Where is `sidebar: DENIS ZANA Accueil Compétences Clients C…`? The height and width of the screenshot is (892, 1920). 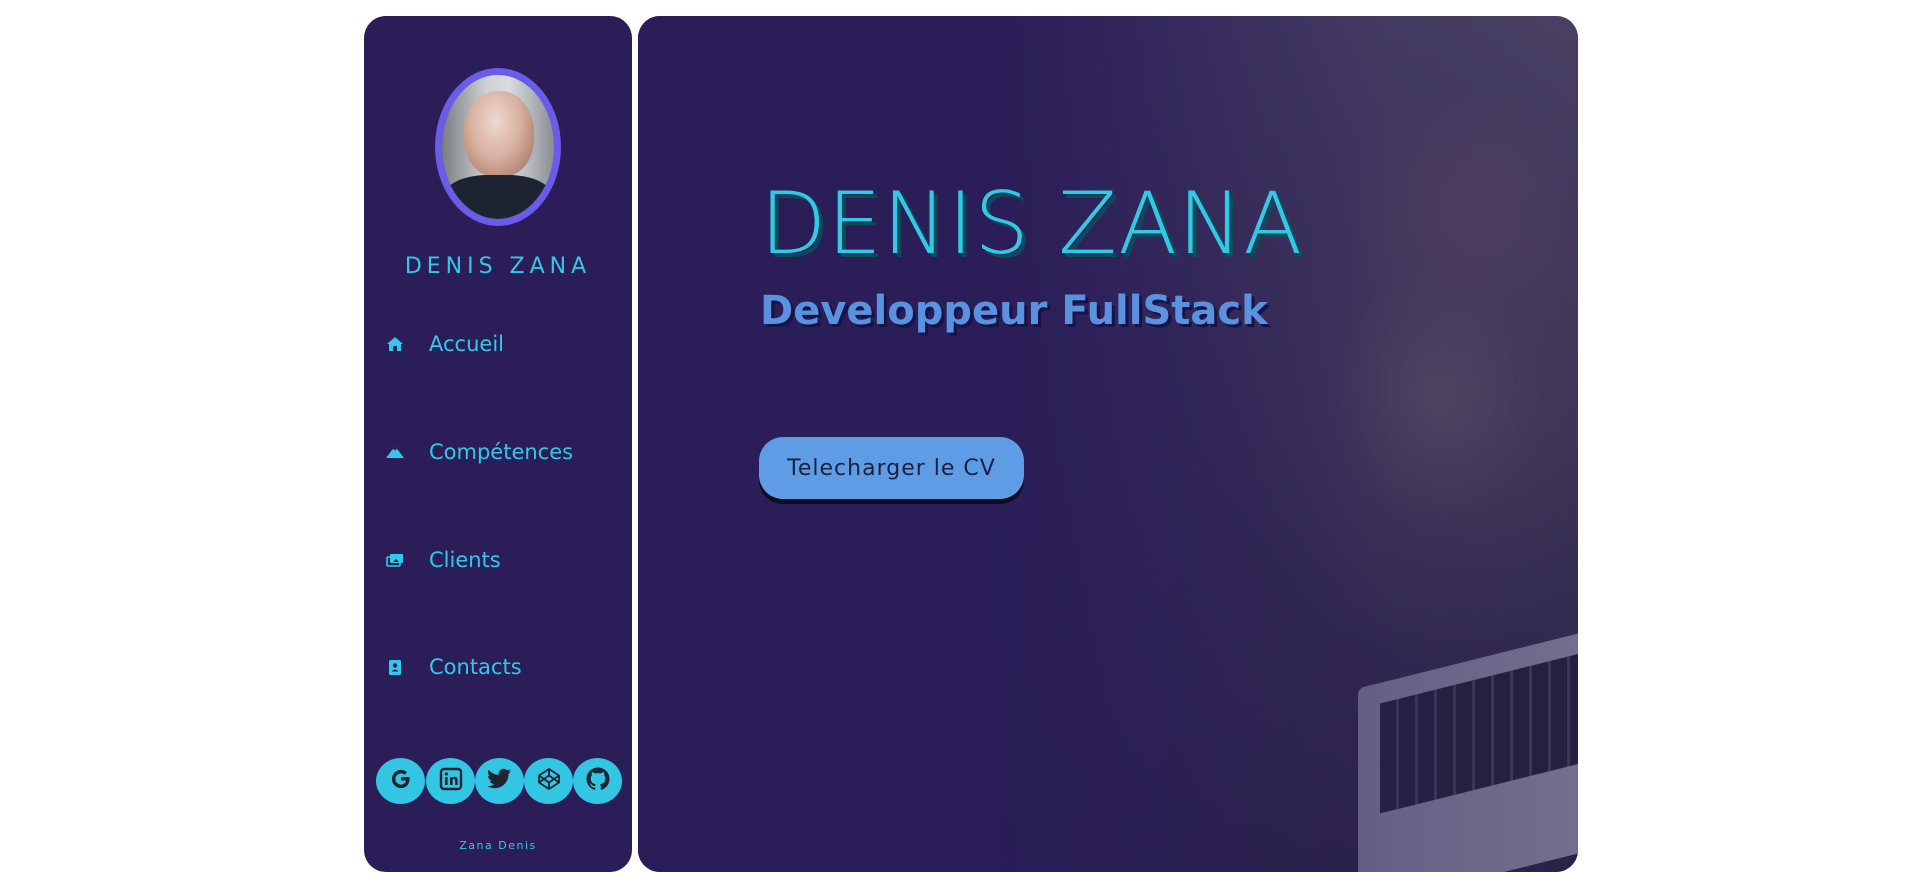
sidebar: DENIS ZANA Accueil Compétences Clients C… is located at coordinates (498, 444).